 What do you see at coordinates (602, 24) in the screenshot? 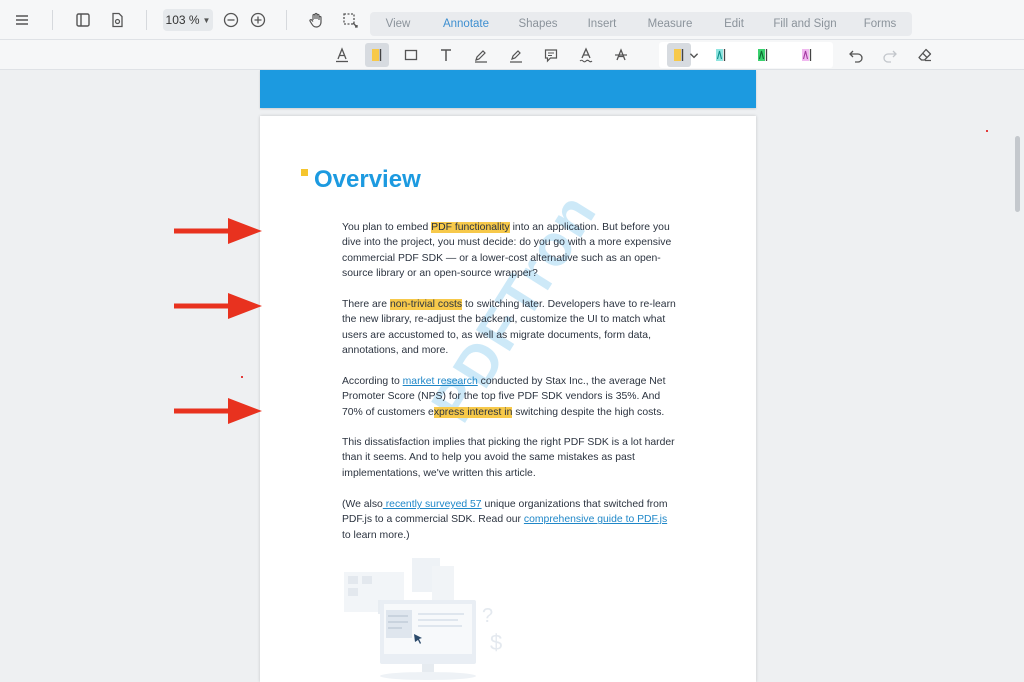
I see `tab-insert: Insert` at bounding box center [602, 24].